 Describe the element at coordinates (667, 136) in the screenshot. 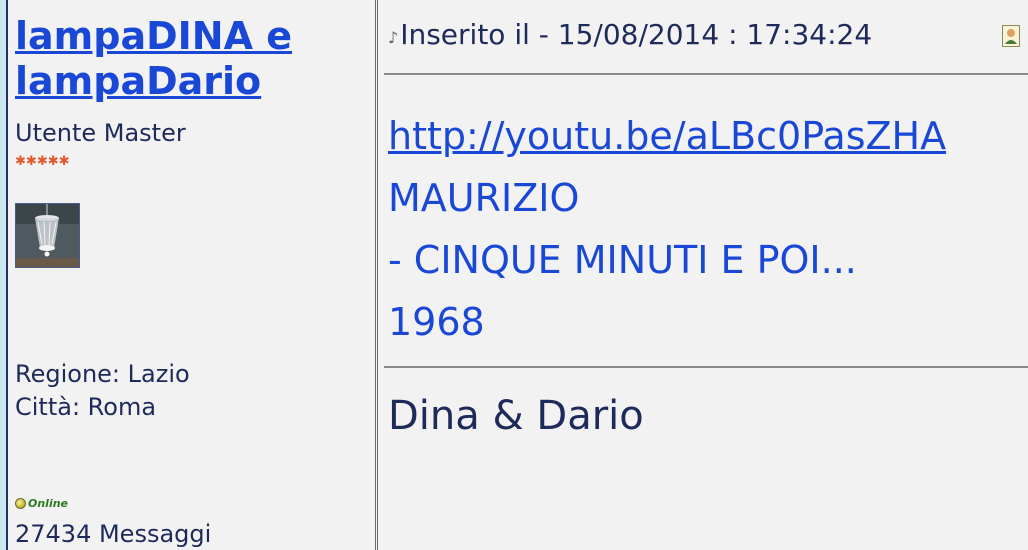

I see `youtube-link: http://youtu.be/aLBc0PasZHA` at that location.